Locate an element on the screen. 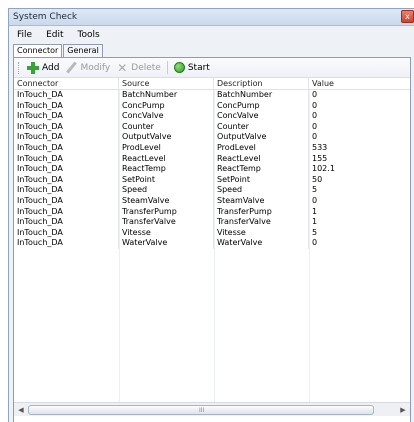 This screenshot has height=422, width=414. description-cell: Counter is located at coordinates (261, 127).